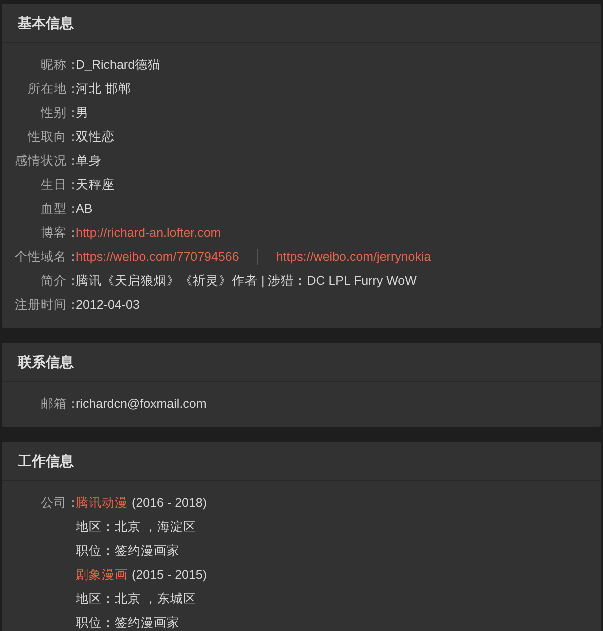 The image size is (603, 631). Describe the element at coordinates (46, 461) in the screenshot. I see `section-title: 工作信息` at that location.